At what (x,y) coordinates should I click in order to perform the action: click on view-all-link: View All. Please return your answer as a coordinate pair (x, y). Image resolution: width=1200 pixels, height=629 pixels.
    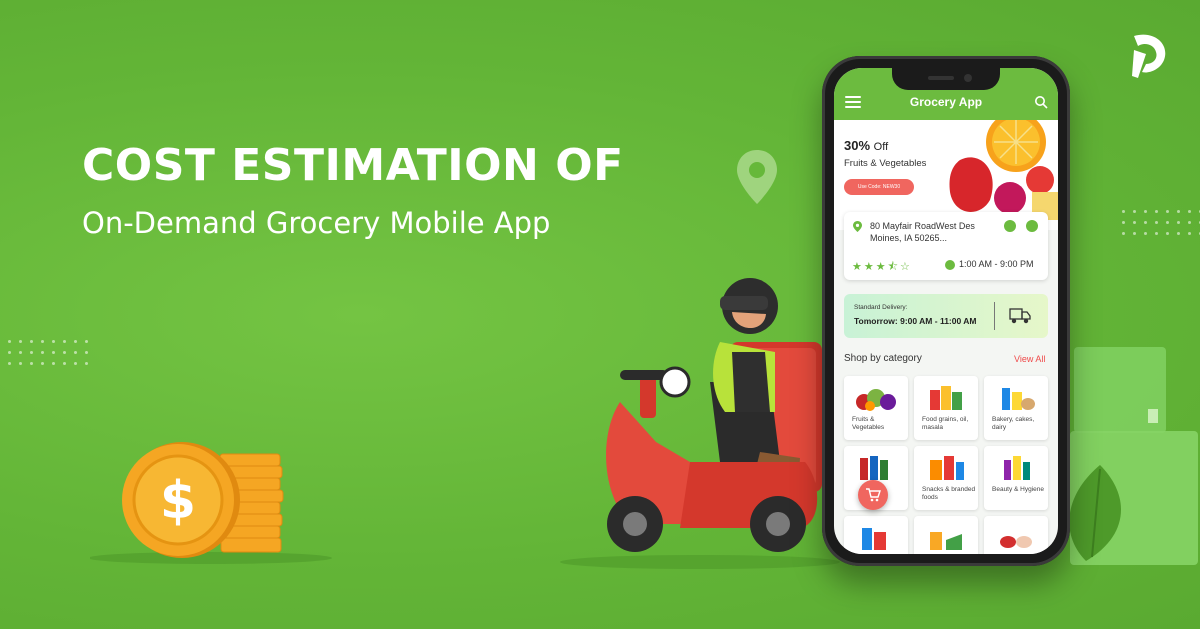
    Looking at the image, I should click on (1029, 359).